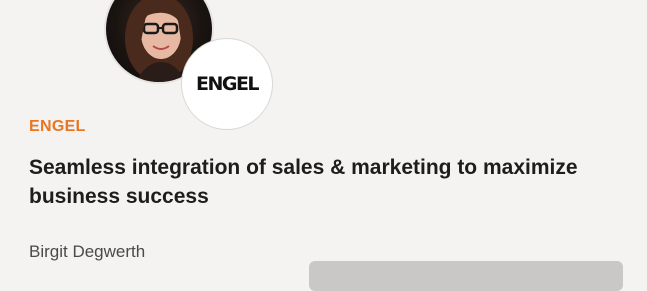 Image resolution: width=647 pixels, height=291 pixels. Describe the element at coordinates (466, 276) in the screenshot. I see `session-action-button` at that location.